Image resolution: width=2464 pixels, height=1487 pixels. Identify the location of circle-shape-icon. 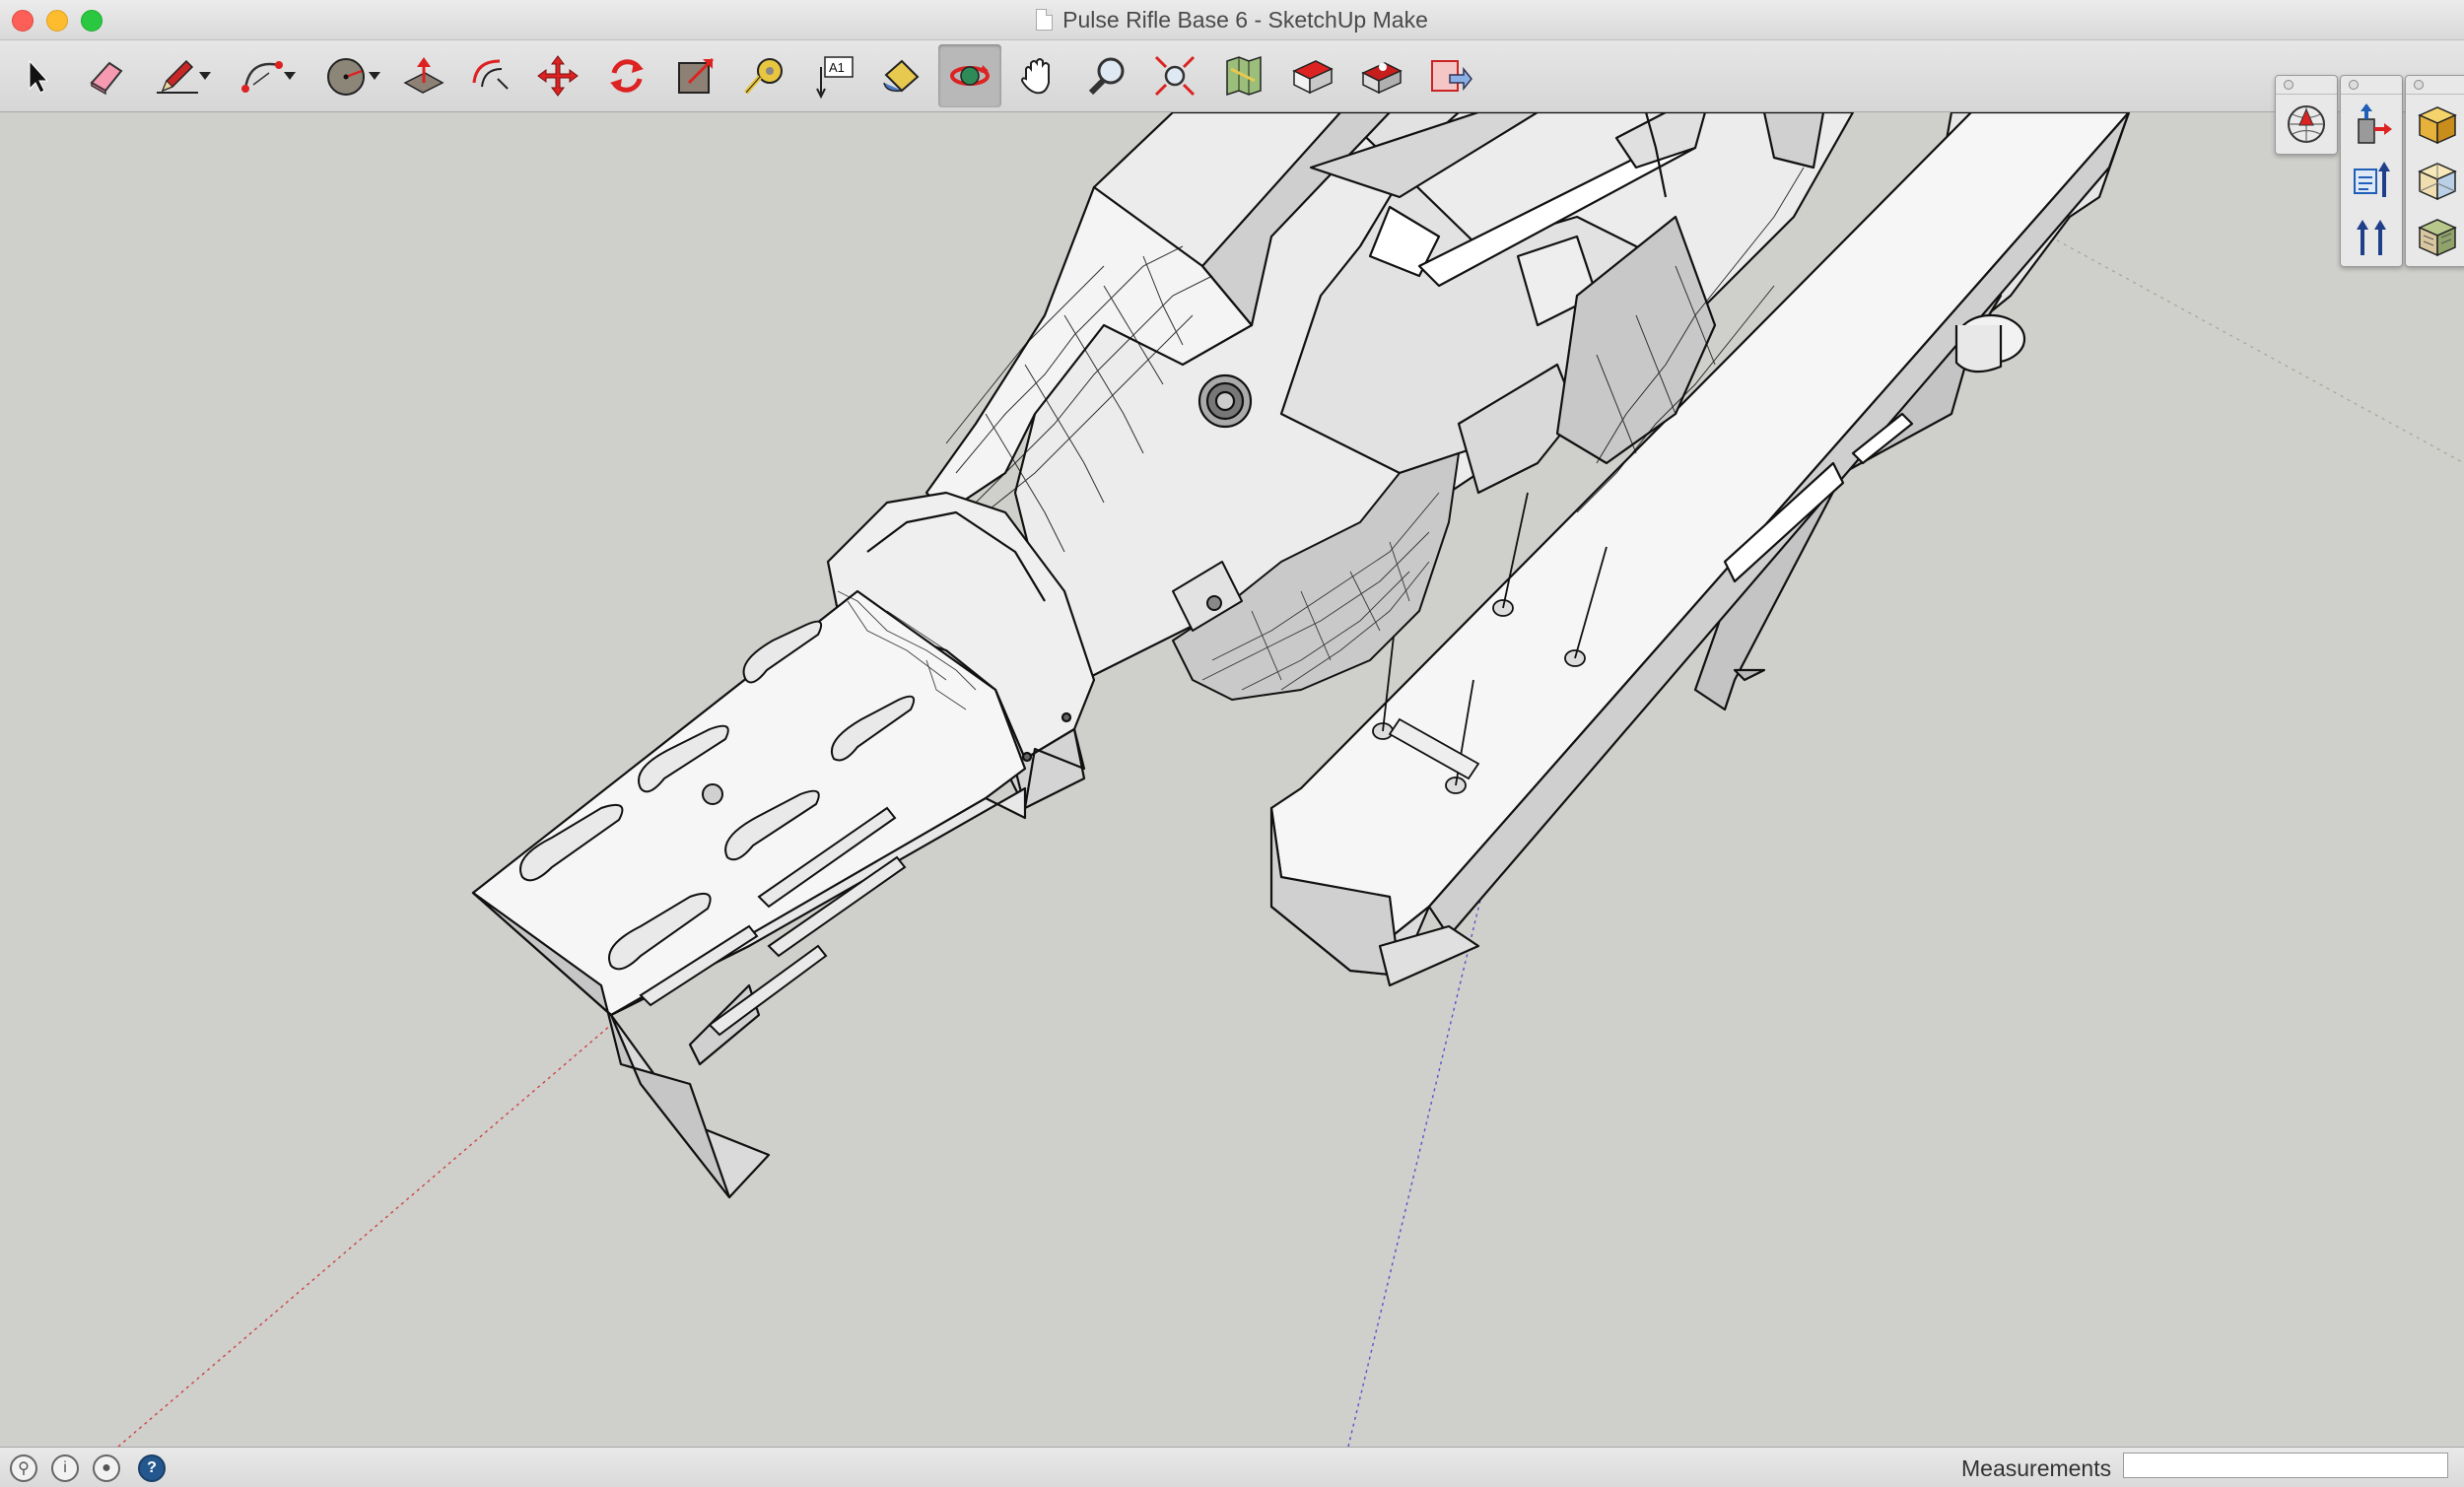
(346, 77).